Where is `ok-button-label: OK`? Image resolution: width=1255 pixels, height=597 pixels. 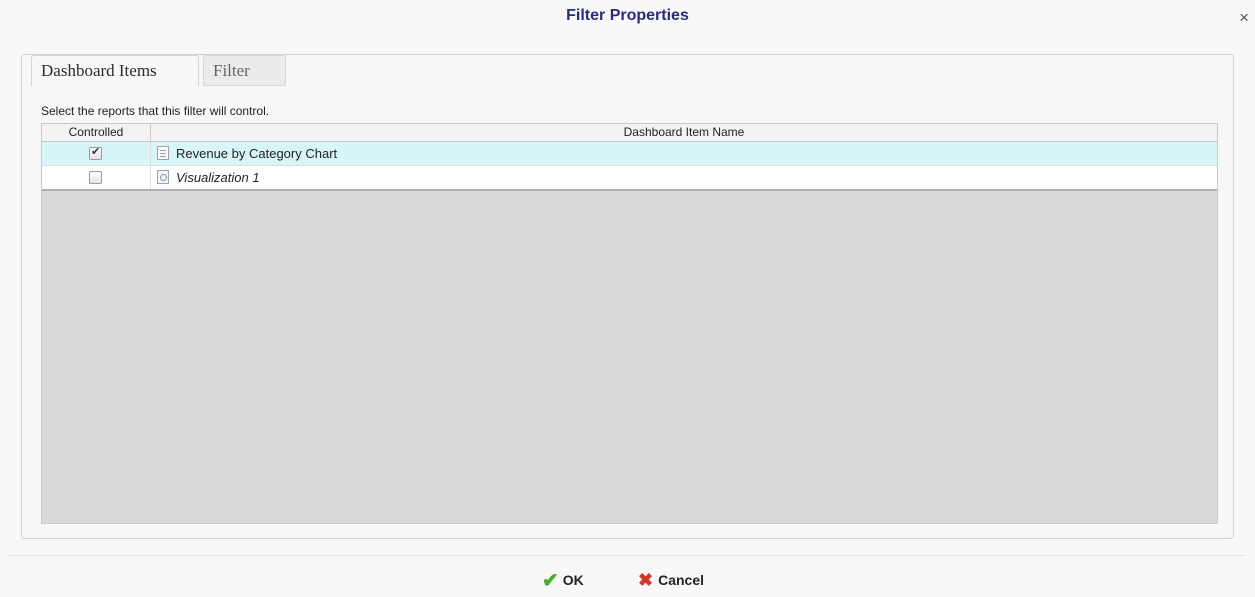 ok-button-label: OK is located at coordinates (573, 580).